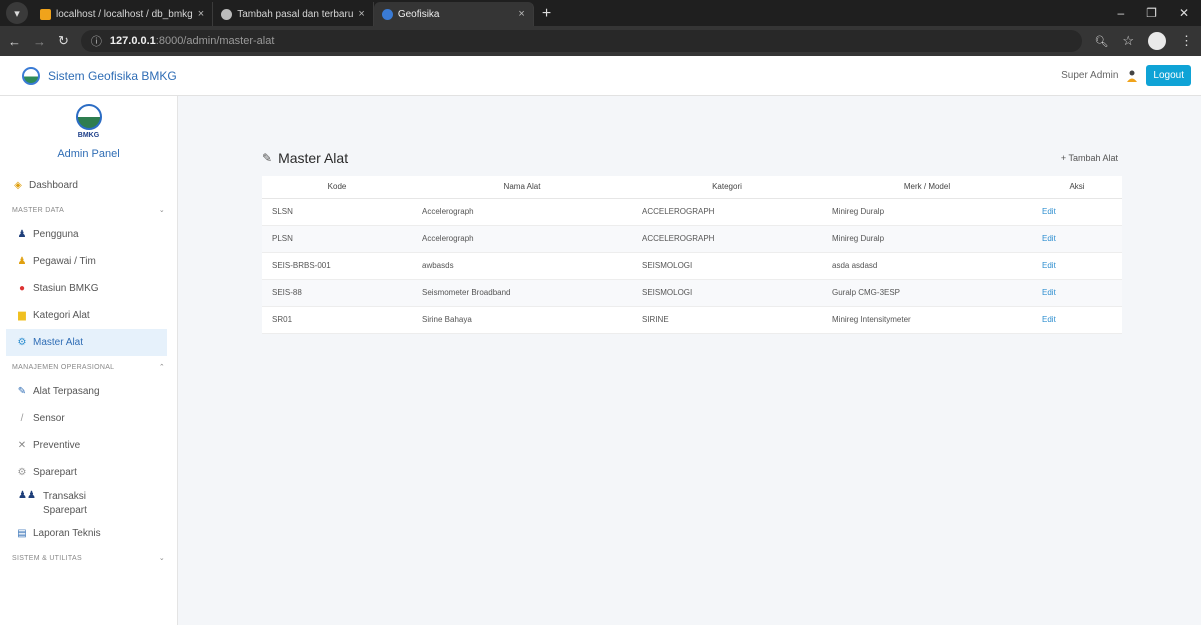 The image size is (1201, 625). Describe the element at coordinates (112, 76) in the screenshot. I see `brand-title: Sistem Geofisika BMKG` at that location.